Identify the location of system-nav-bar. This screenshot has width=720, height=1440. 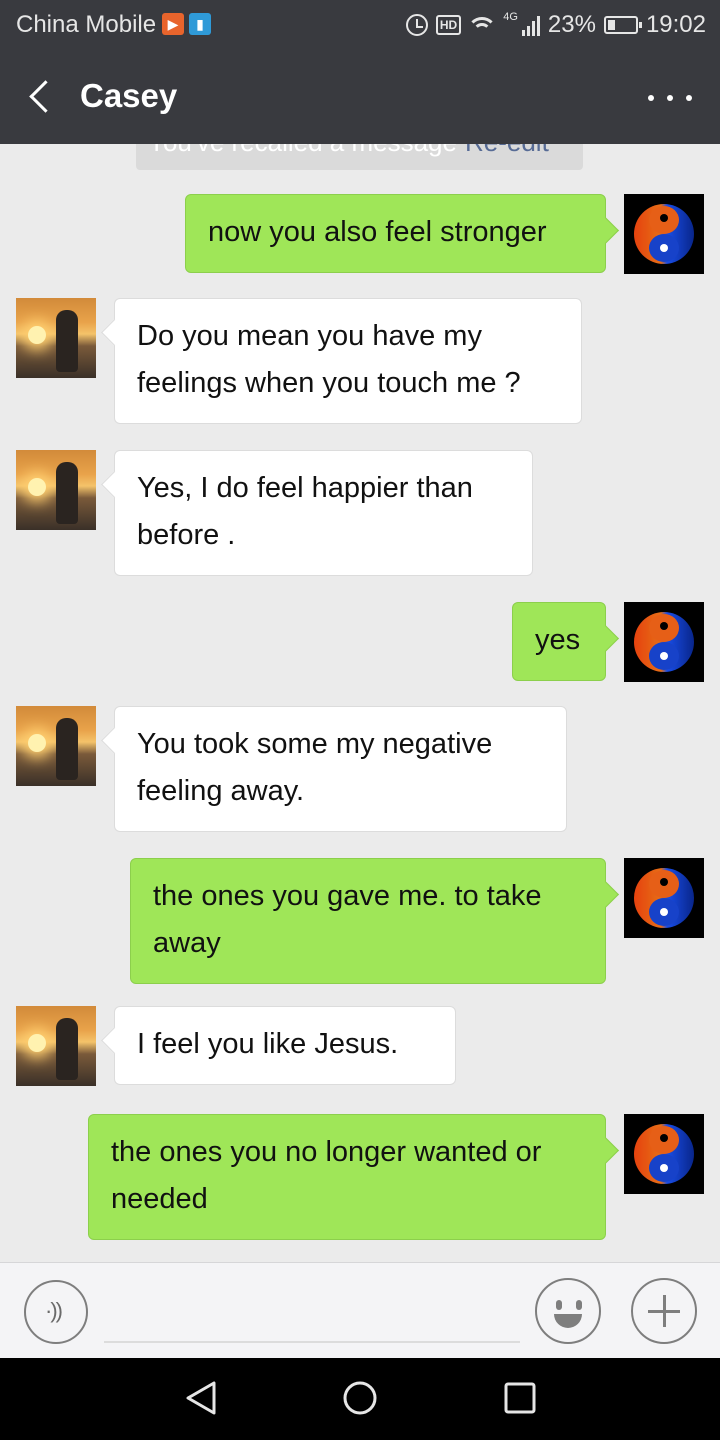
(360, 1399).